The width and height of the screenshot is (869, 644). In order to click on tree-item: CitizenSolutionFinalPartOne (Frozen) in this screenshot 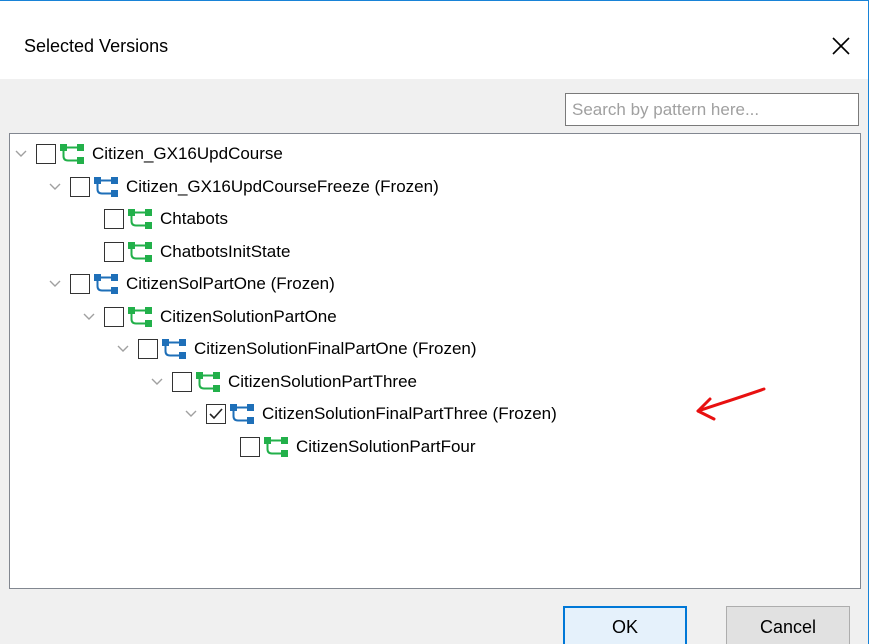, I will do `click(296, 349)`.